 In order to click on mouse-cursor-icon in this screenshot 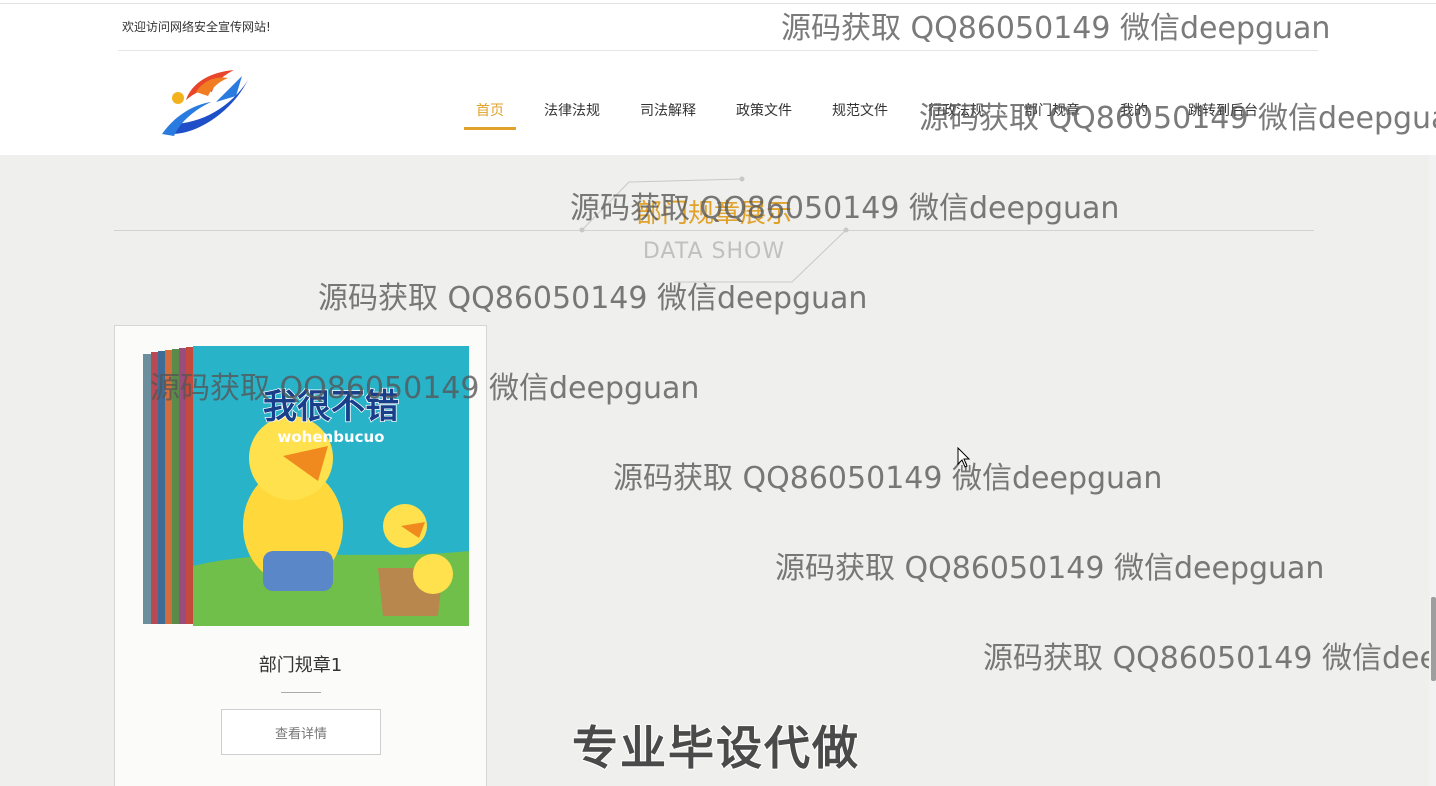, I will do `click(964, 457)`.